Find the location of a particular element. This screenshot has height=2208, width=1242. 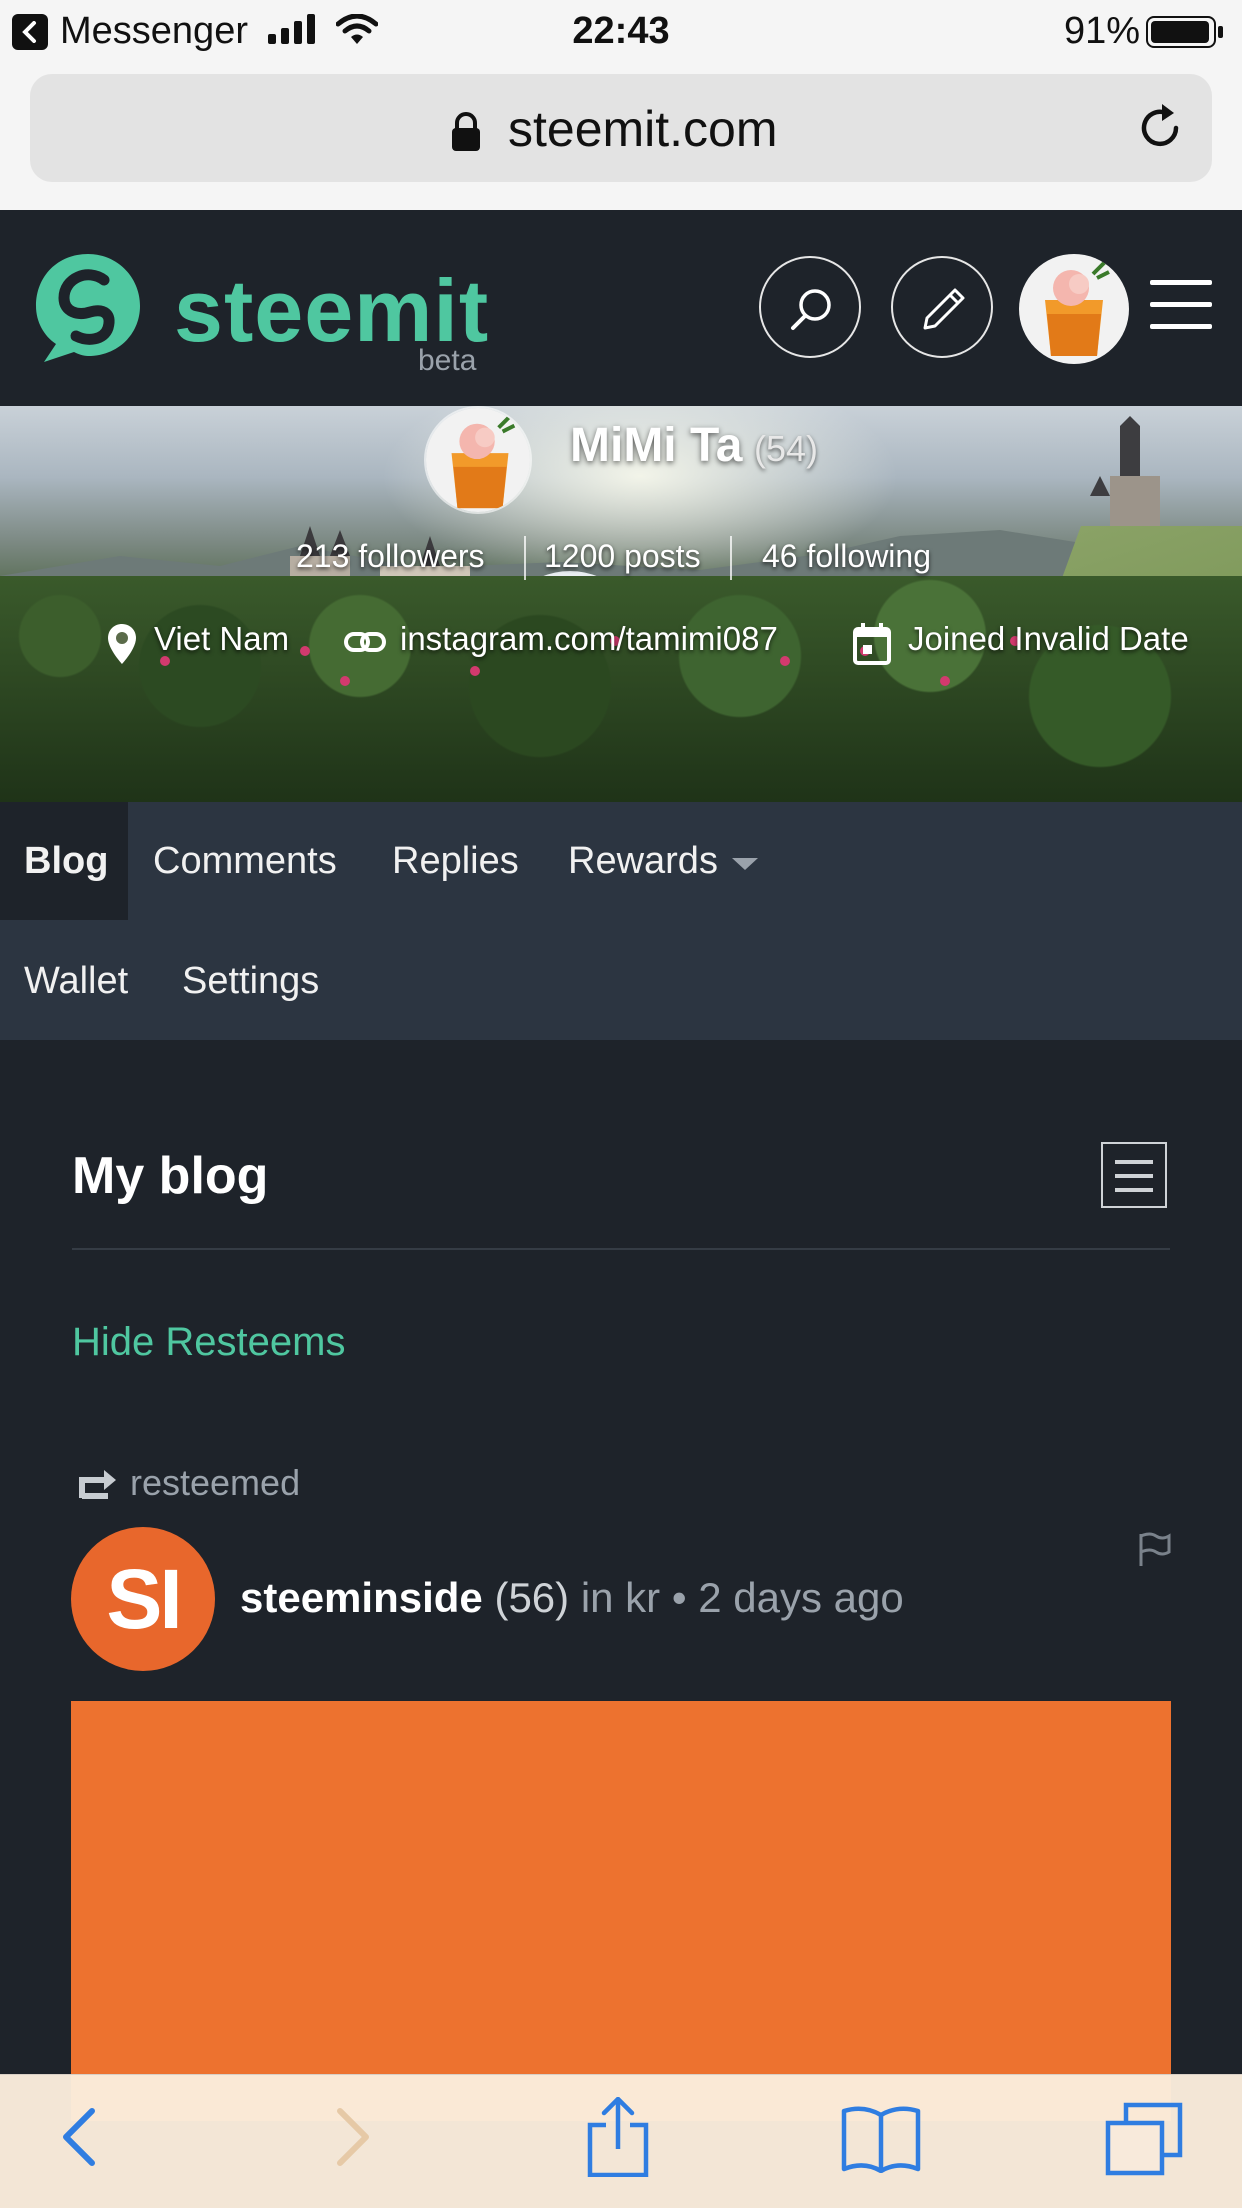

tabs-icon is located at coordinates (1144, 2139).